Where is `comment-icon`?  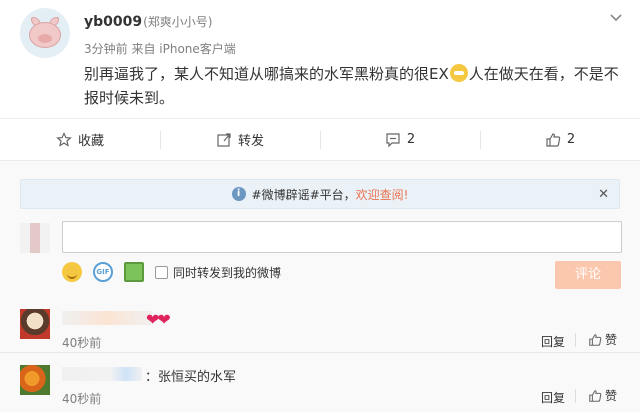
comment-icon is located at coordinates (393, 139).